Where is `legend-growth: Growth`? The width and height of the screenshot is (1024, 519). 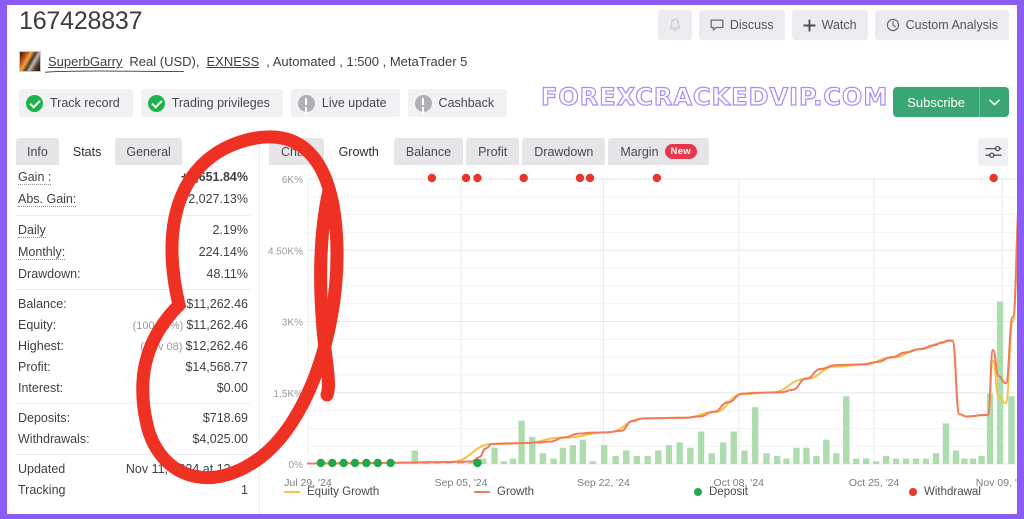
legend-growth: Growth is located at coordinates (584, 492).